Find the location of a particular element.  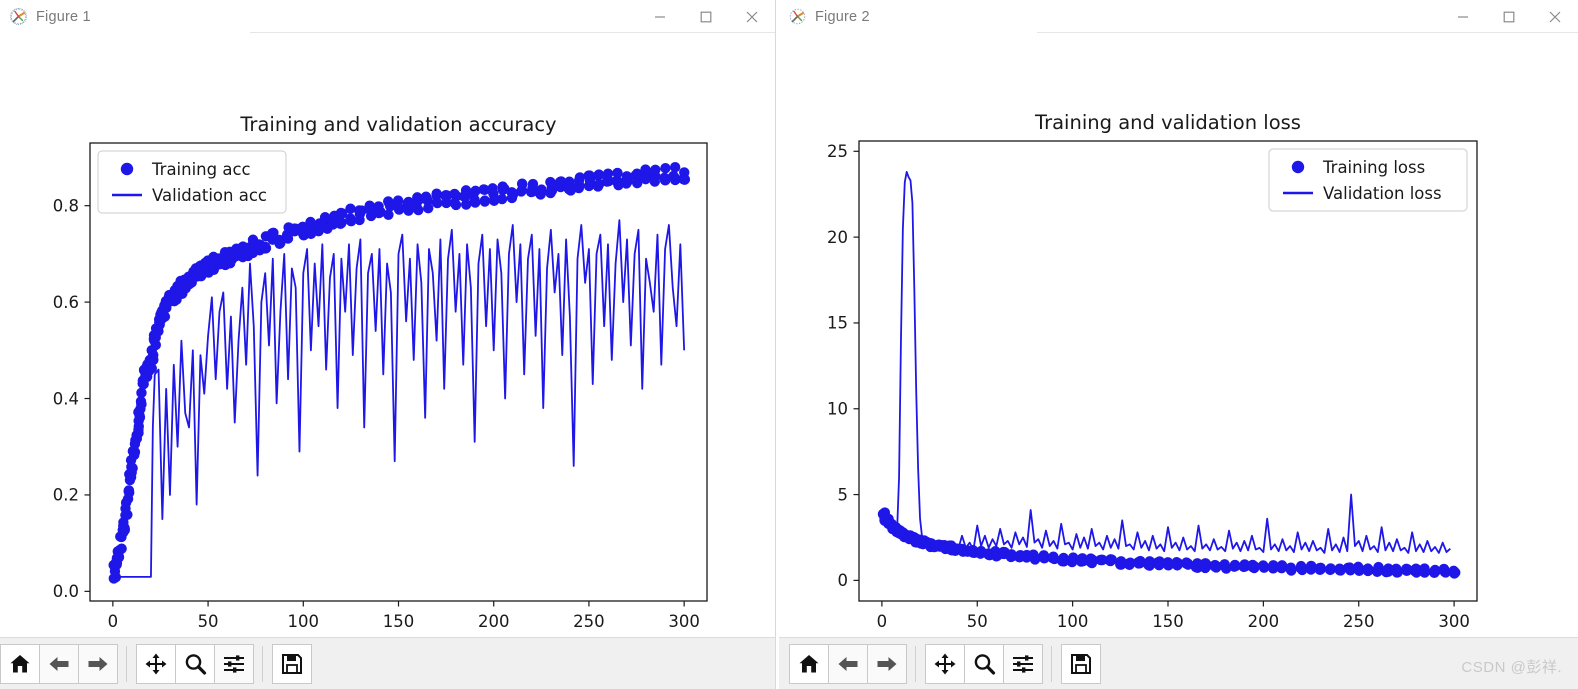

titlebar-left: Figure 1 is located at coordinates (45, 16).